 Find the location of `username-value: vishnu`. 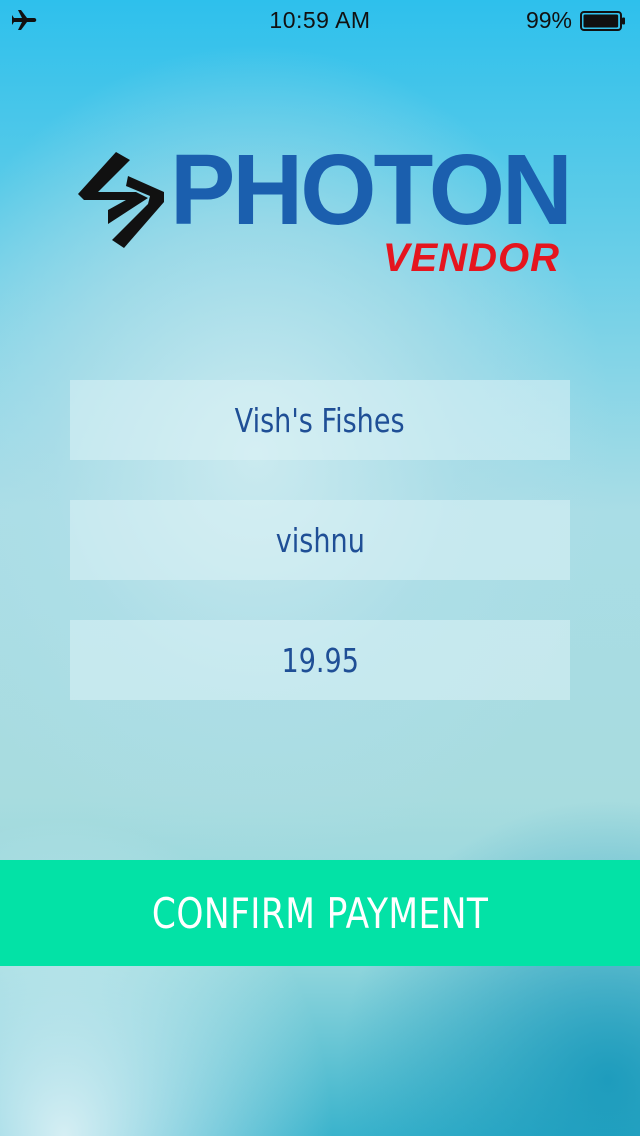

username-value: vishnu is located at coordinates (320, 540).